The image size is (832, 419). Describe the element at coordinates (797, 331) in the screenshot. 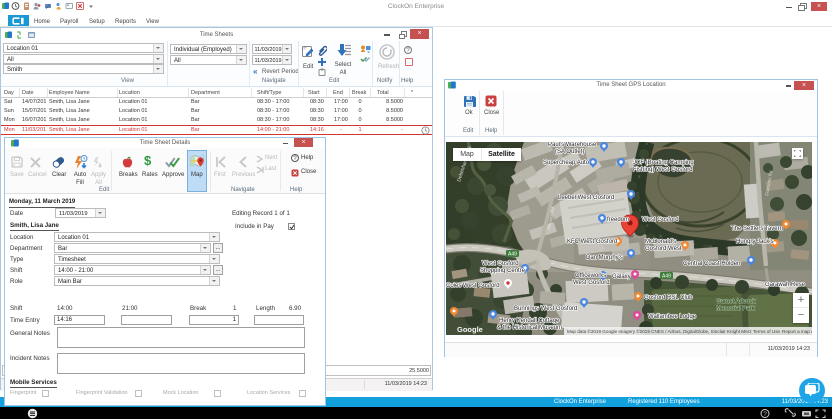

I see `svg-text: Report a map error` at that location.